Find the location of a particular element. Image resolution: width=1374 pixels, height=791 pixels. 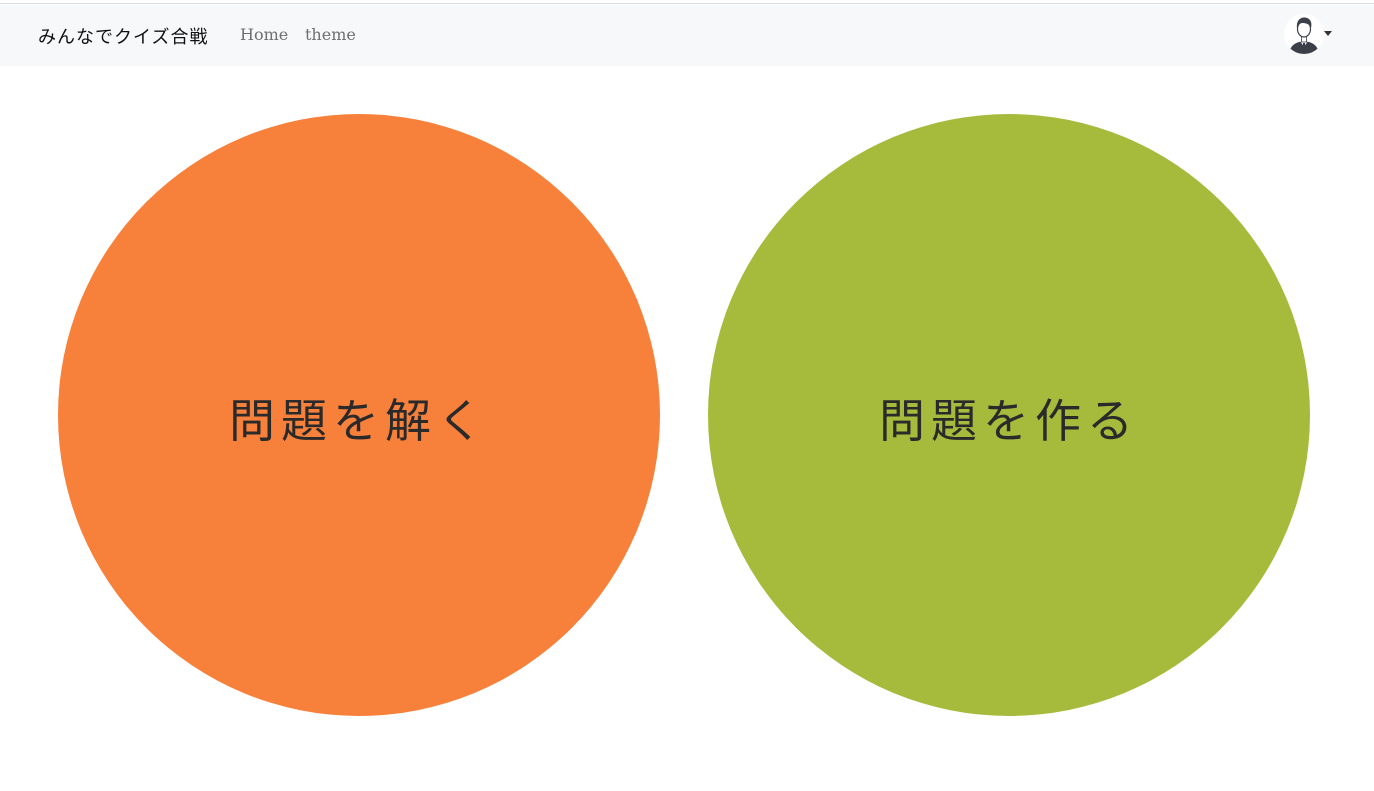

user-menu-dropdown is located at coordinates (1309, 35).